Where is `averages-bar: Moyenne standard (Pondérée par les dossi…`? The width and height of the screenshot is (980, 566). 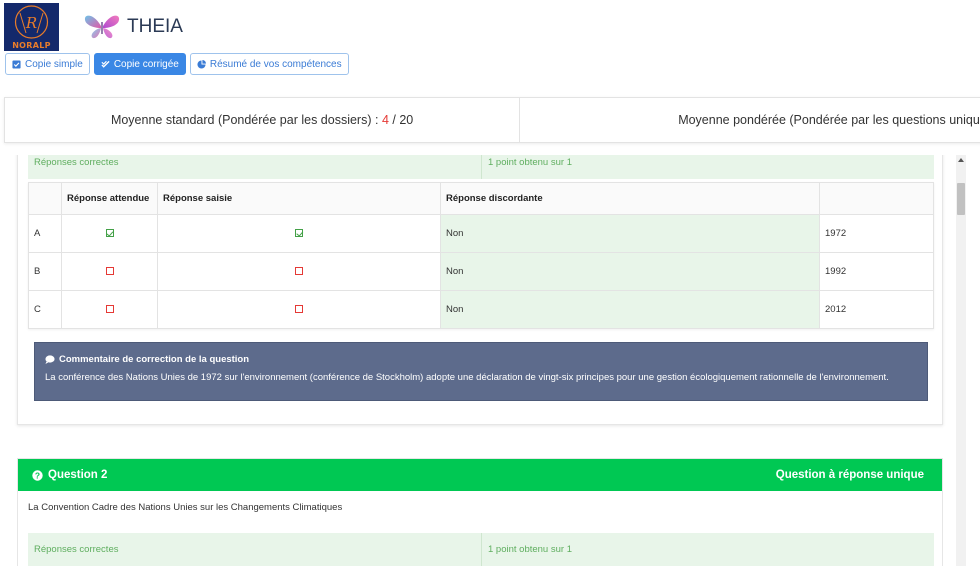
averages-bar: Moyenne standard (Pondérée par les dossi… is located at coordinates (492, 120).